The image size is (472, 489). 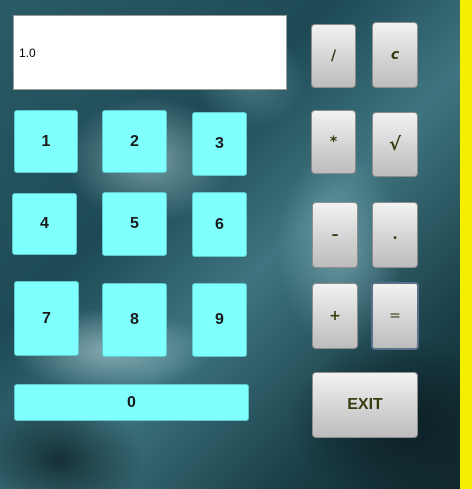 What do you see at coordinates (365, 405) in the screenshot?
I see `exit-button: EXIT` at bounding box center [365, 405].